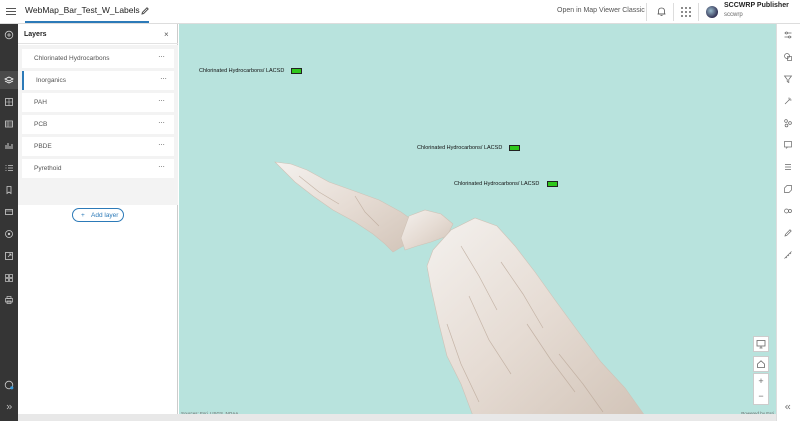 The height and width of the screenshot is (421, 800). I want to click on open-classic-link: Open in Map Viewer Classic, so click(601, 10).